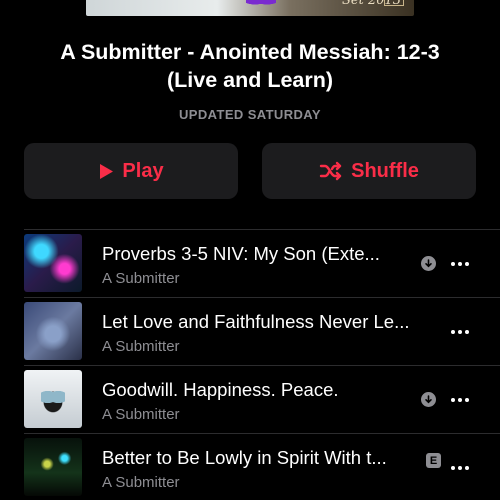 The height and width of the screenshot is (500, 500). Describe the element at coordinates (385, 170) in the screenshot. I see `shuffle-label: Shuffle` at that location.